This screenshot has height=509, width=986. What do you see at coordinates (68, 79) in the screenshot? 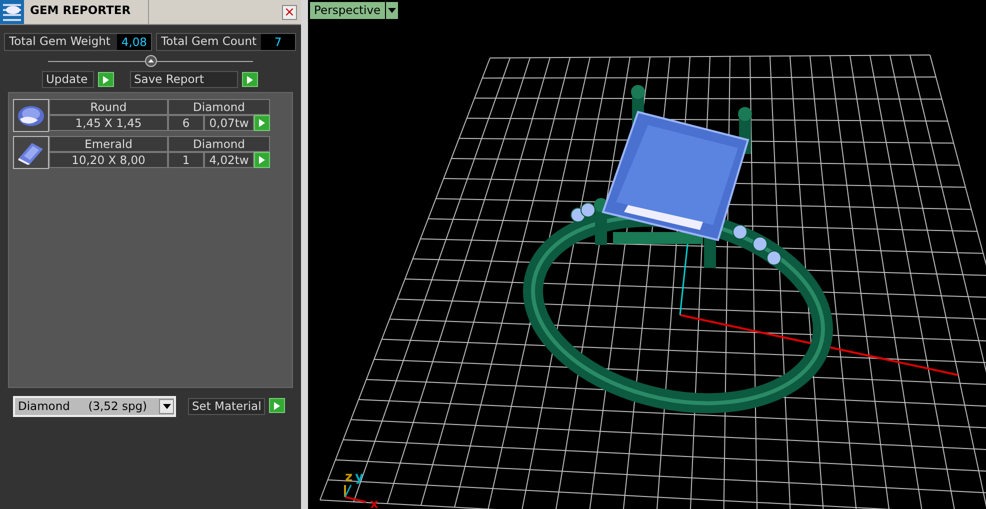
I see `update-button: Update` at bounding box center [68, 79].